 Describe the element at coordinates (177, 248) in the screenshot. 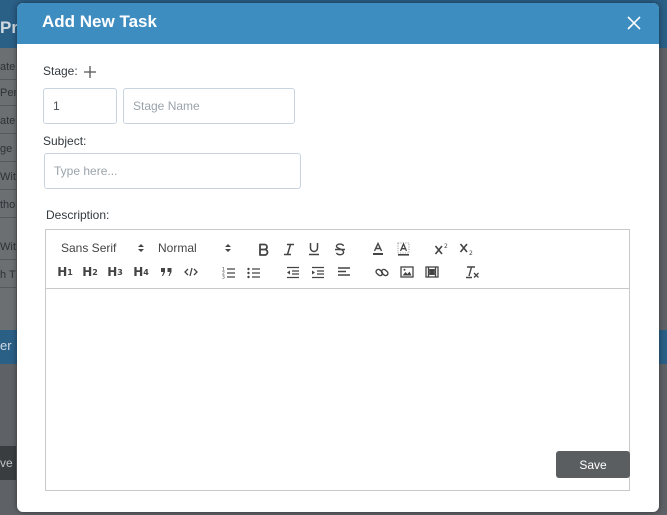

I see `font-size-picker-label: Normal` at that location.